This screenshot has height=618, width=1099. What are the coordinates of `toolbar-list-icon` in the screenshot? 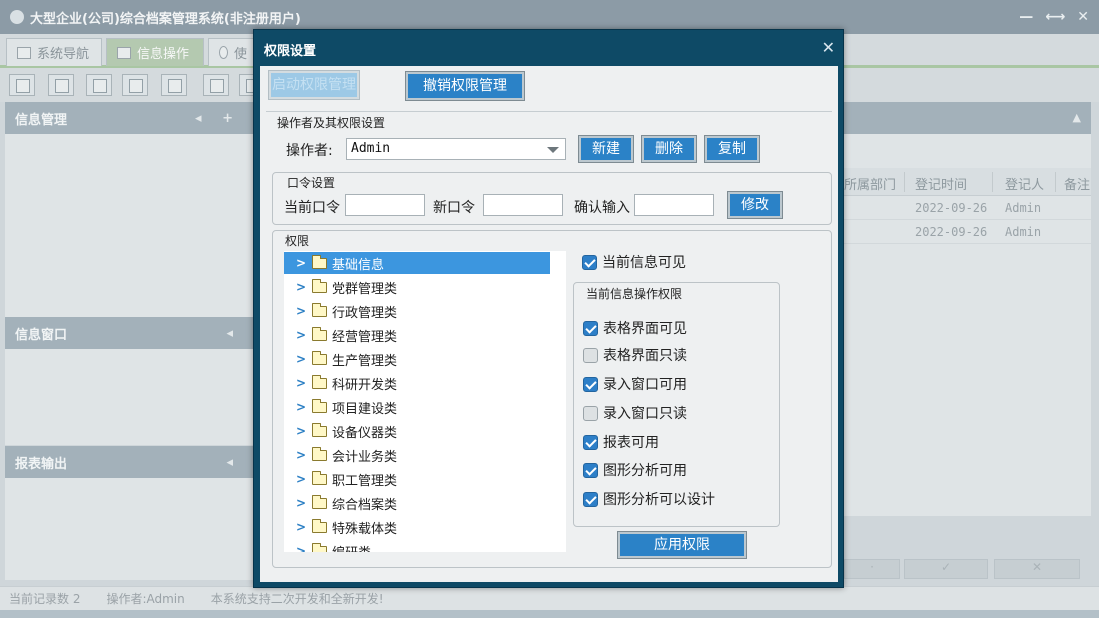 It's located at (99, 85).